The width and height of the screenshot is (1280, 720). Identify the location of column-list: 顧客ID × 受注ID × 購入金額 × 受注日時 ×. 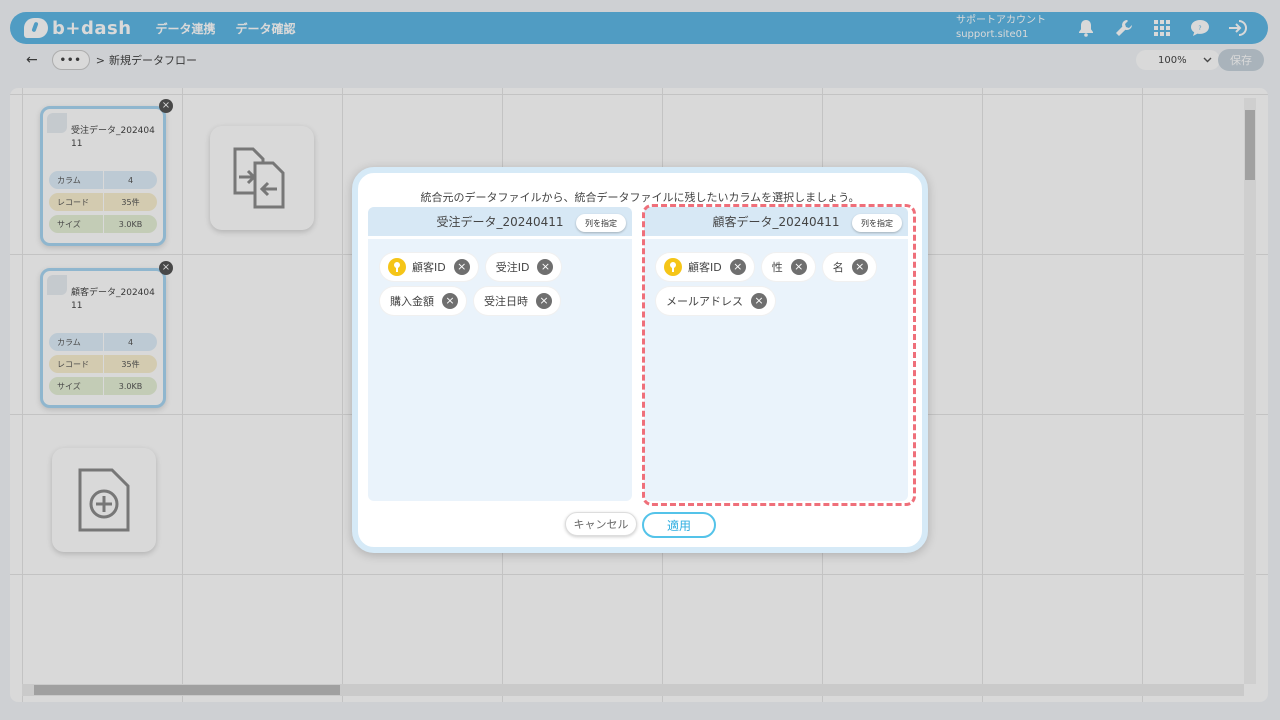
(500, 280).